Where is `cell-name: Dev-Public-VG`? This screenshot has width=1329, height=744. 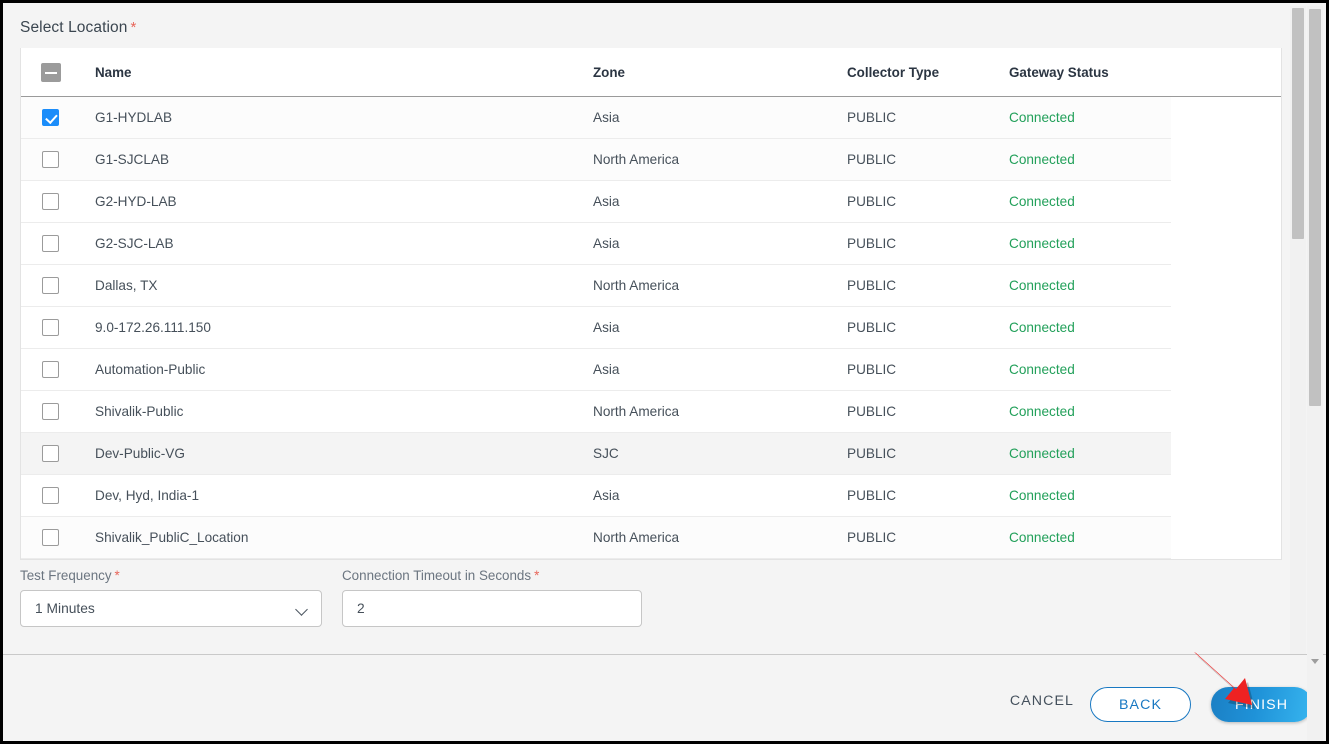
cell-name: Dev-Public-VG is located at coordinates (140, 453).